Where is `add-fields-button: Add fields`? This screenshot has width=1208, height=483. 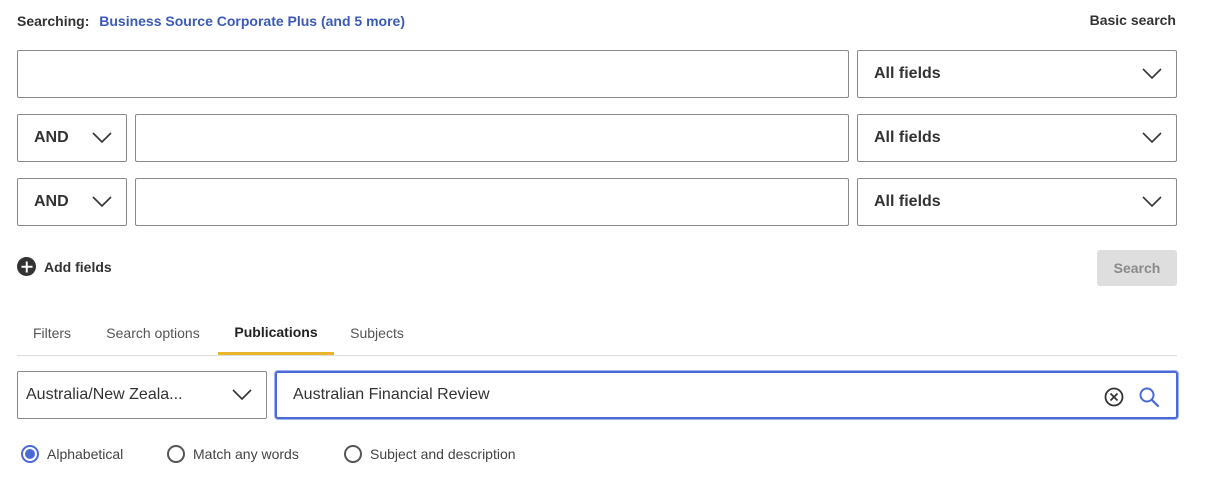 add-fields-button: Add fields is located at coordinates (64, 266).